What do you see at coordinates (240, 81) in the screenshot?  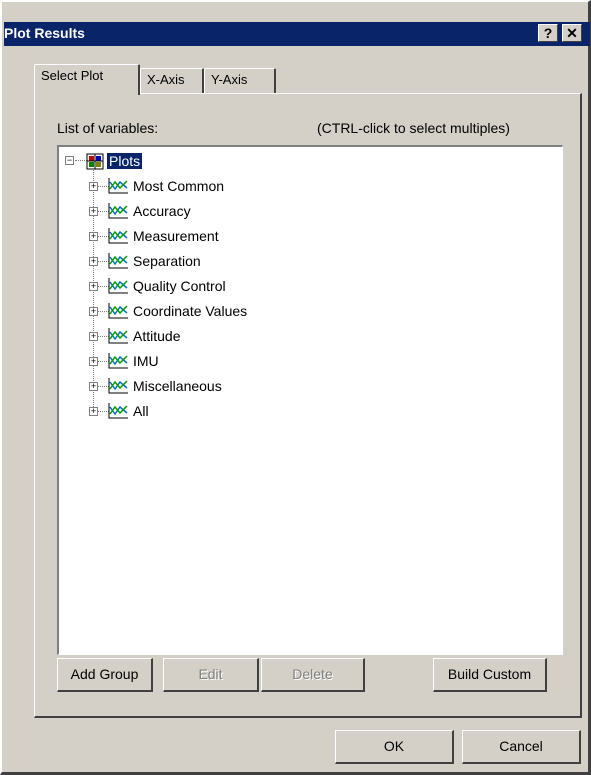 I see `tab-y-axis: Y-Axis` at bounding box center [240, 81].